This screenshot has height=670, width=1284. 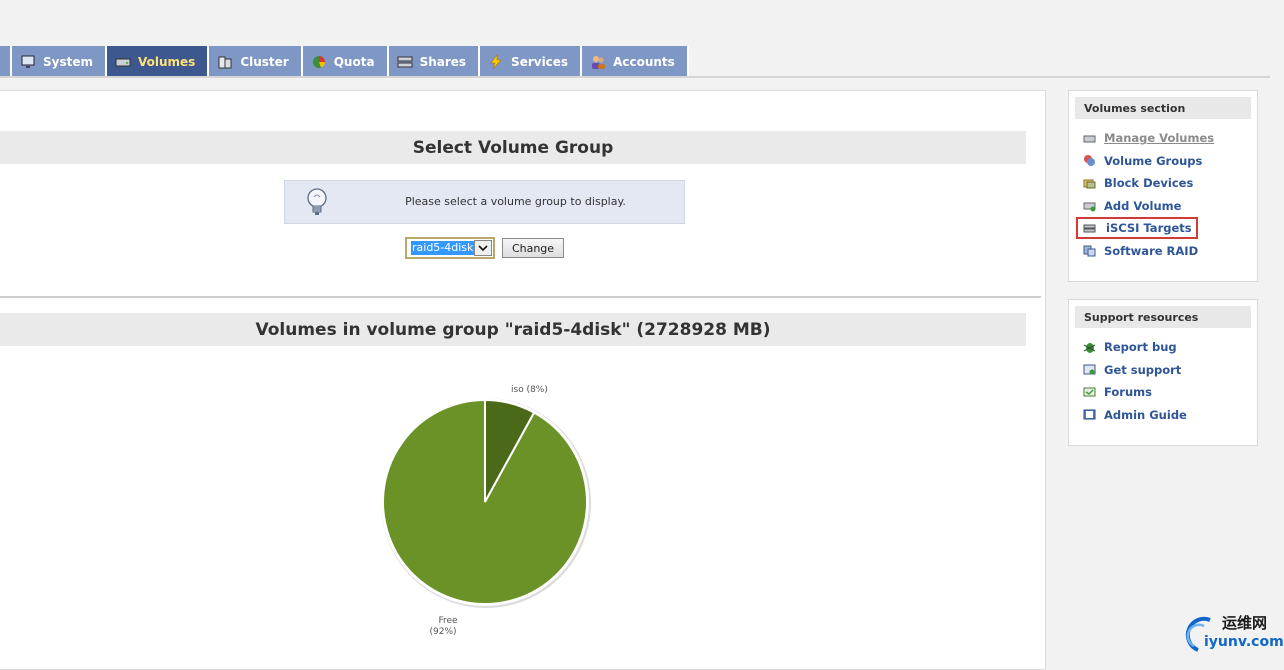 I want to click on sidebar-item-volume-groups: Volume Groups, so click(x=1170, y=161).